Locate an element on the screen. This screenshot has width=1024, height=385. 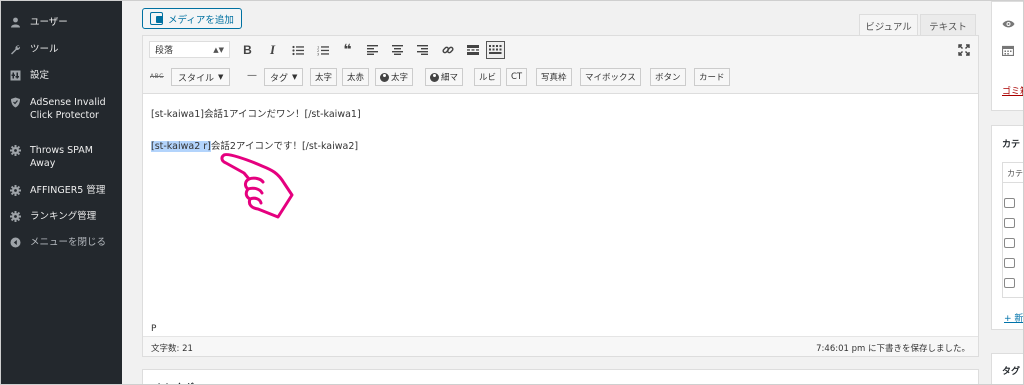
quicktag-avatar-thin-button: 細マ is located at coordinates (444, 77).